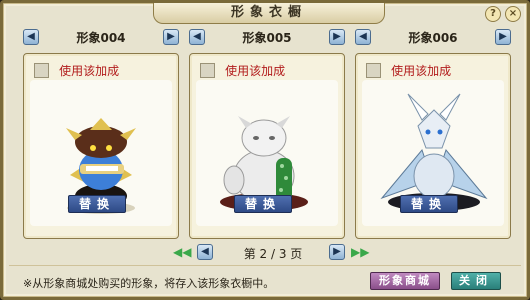 Image resolution: width=530 pixels, height=300 pixels. I want to click on next-page-button: ▶, so click(337, 252).